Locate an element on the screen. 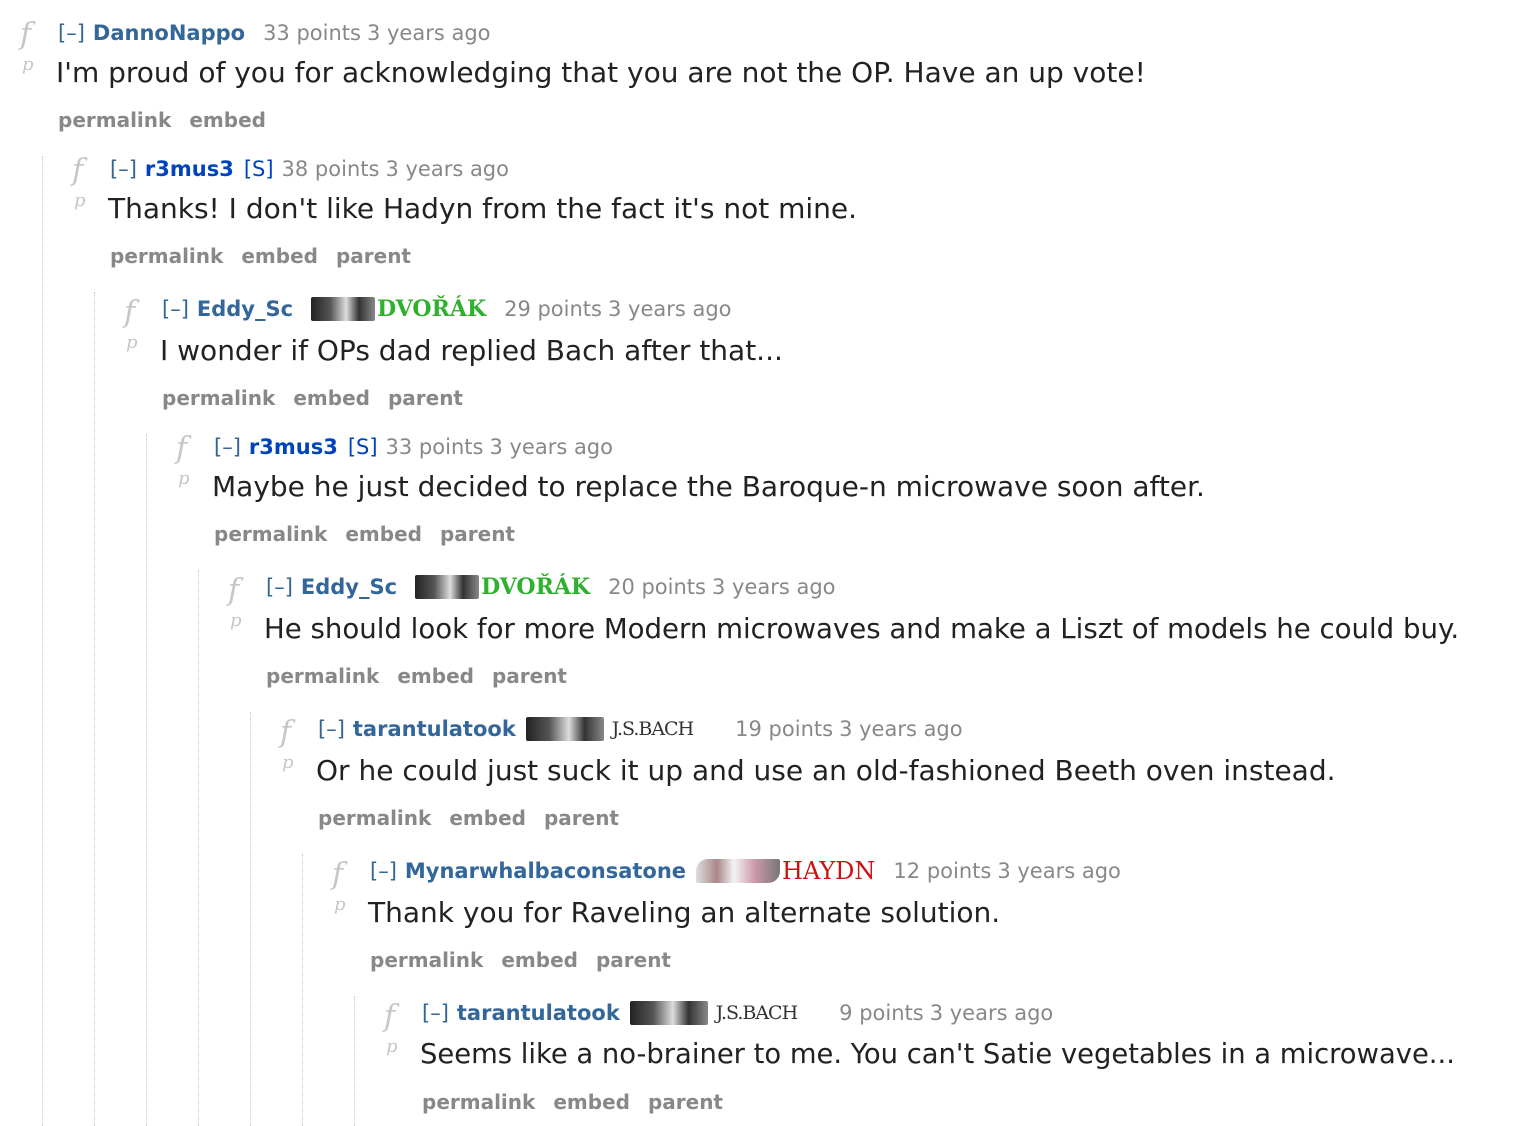  comment-tagline: [–] Eddy_Sc DVOŘÁK 20 points 3 years ago is located at coordinates (551, 587).